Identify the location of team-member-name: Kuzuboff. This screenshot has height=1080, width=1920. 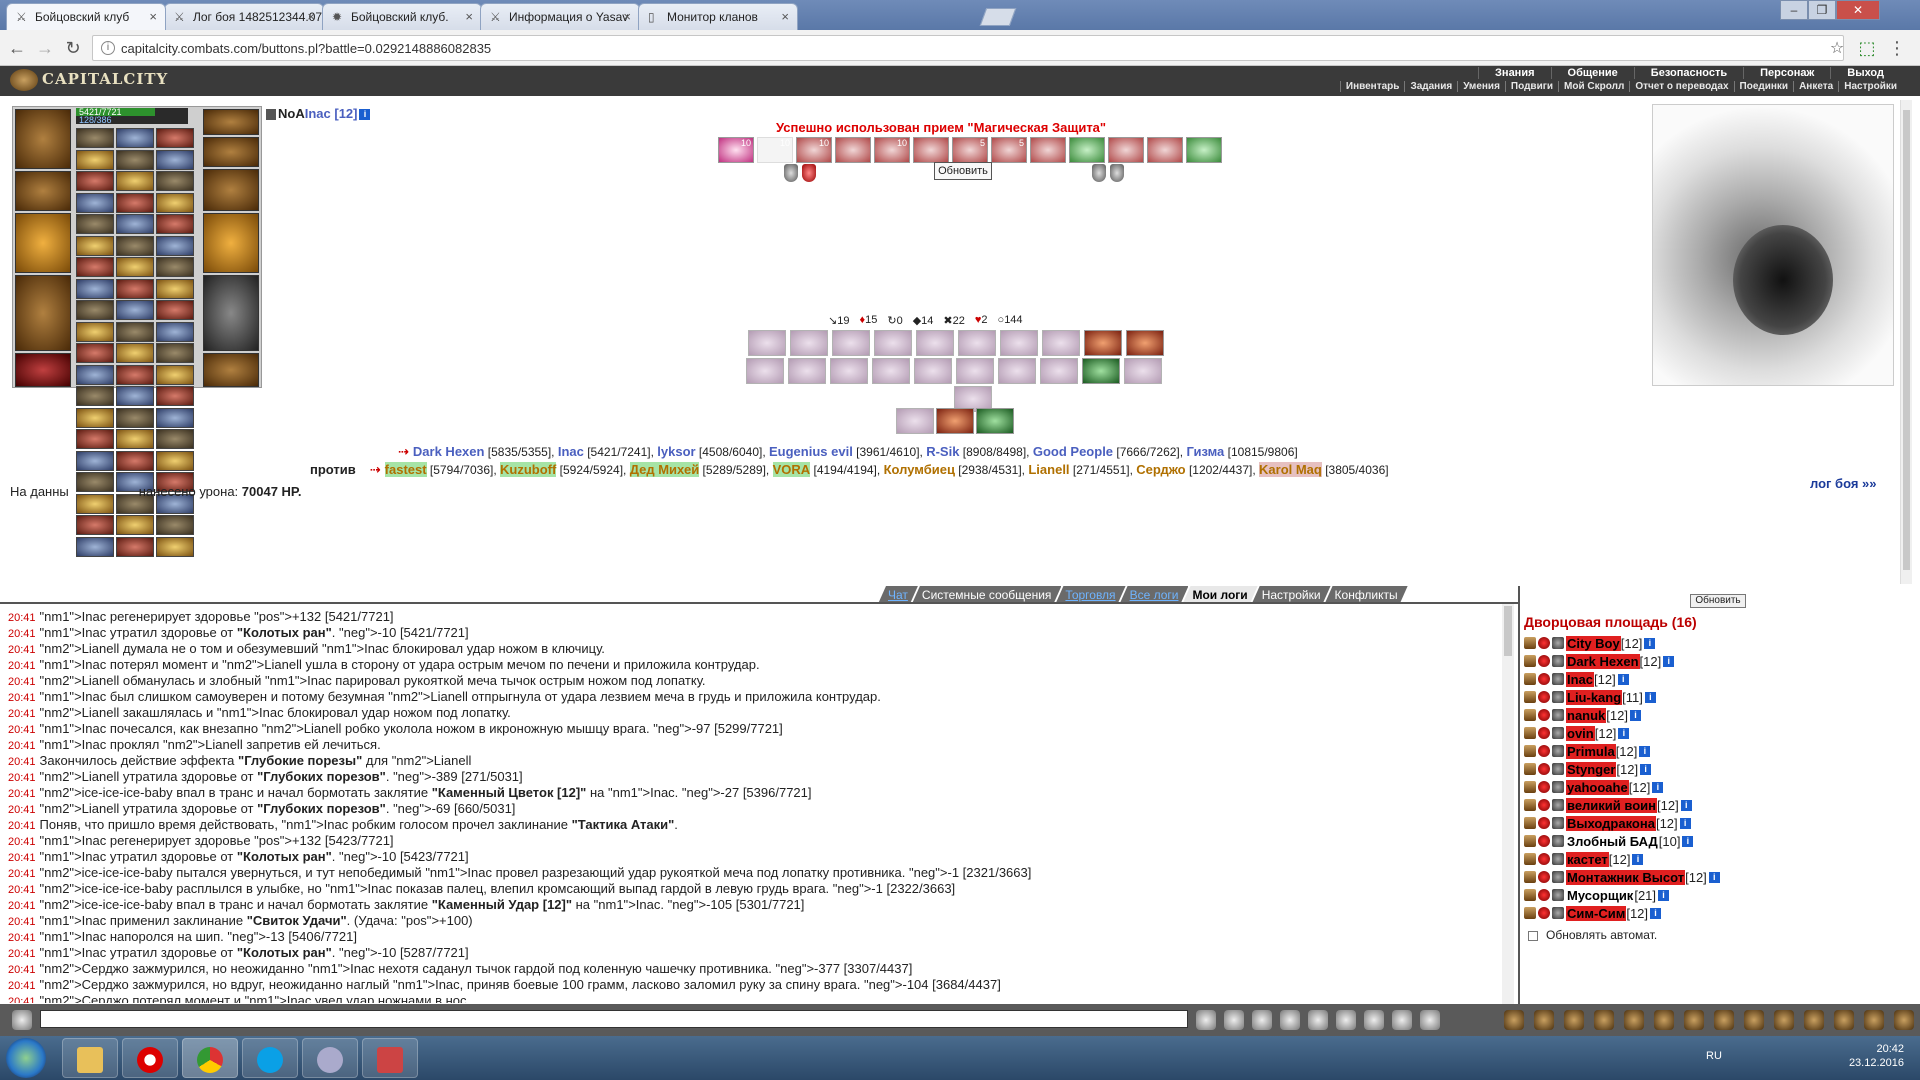
(528, 469).